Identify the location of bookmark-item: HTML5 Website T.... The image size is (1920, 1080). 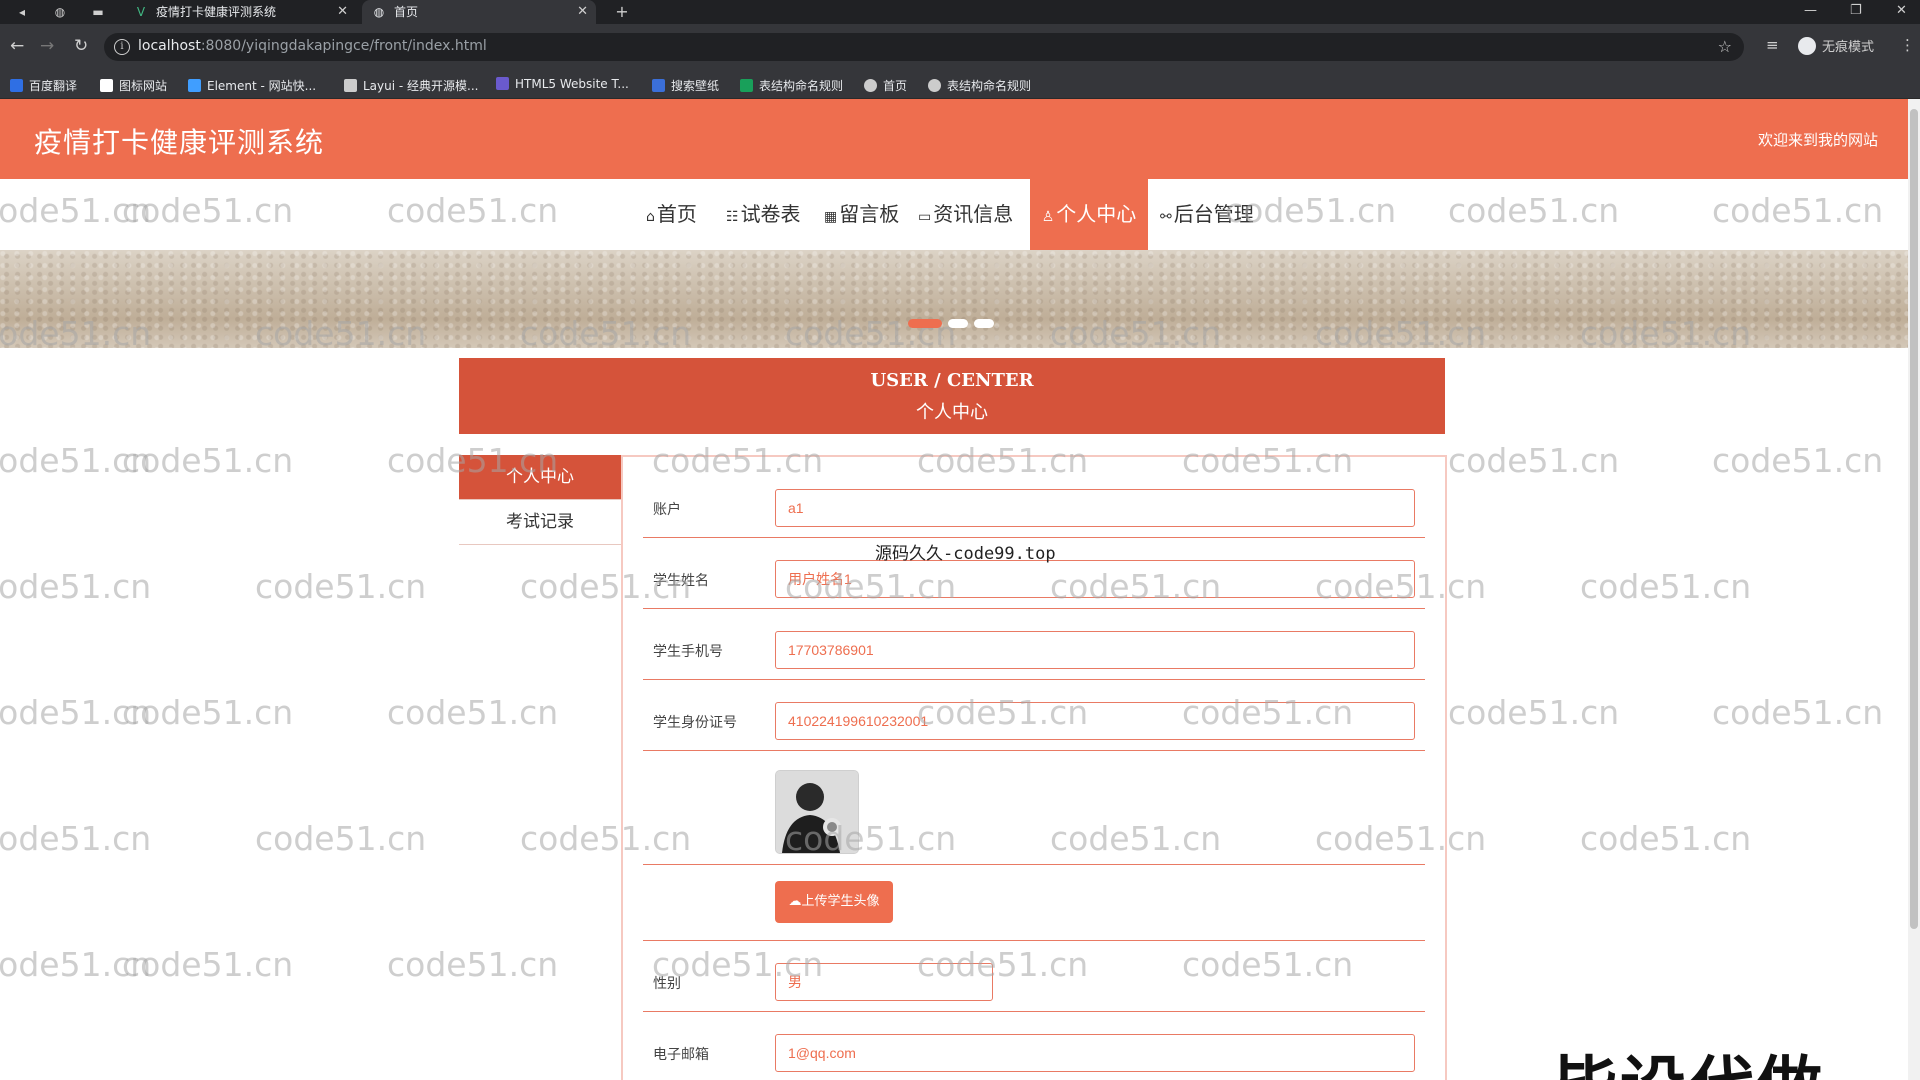
(562, 84).